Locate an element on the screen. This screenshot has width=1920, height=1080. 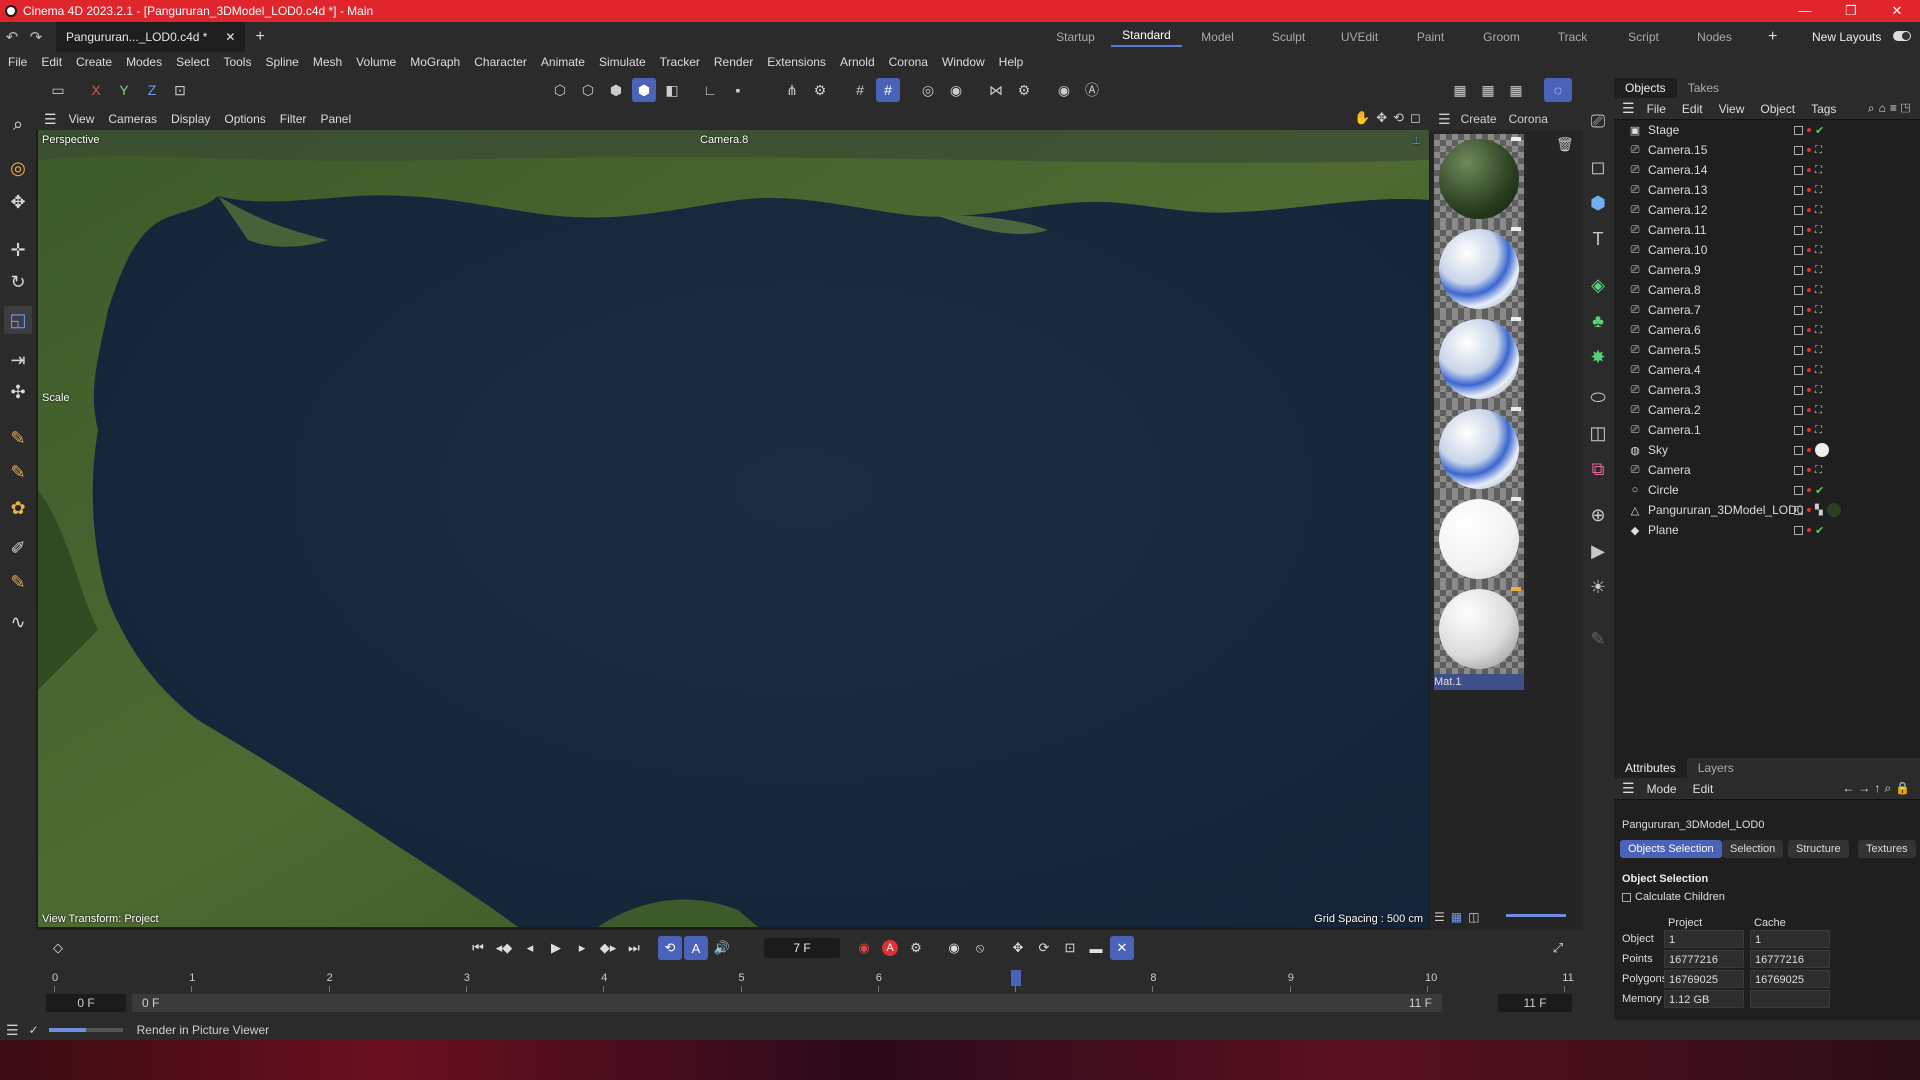
object-row: ⎚ Camera.4 ⛶ is located at coordinates (1767, 370).